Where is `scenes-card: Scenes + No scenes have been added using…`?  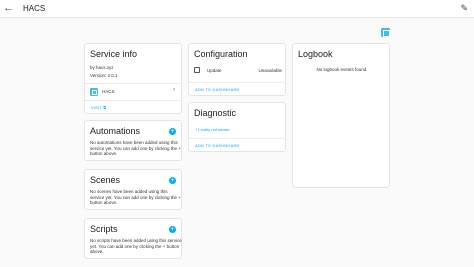
scenes-card: Scenes + No scenes have been added using… is located at coordinates (133, 189).